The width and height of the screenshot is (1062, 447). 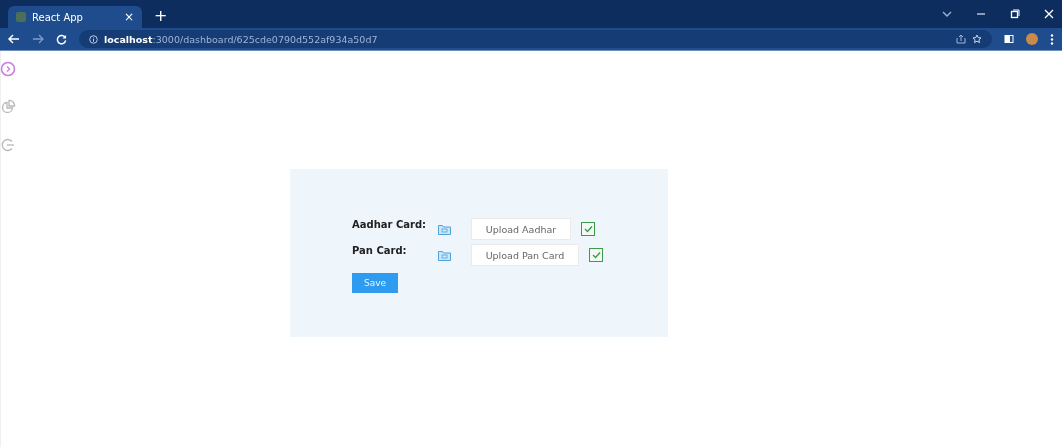 What do you see at coordinates (161, 15) in the screenshot?
I see `new-tab-button: +` at bounding box center [161, 15].